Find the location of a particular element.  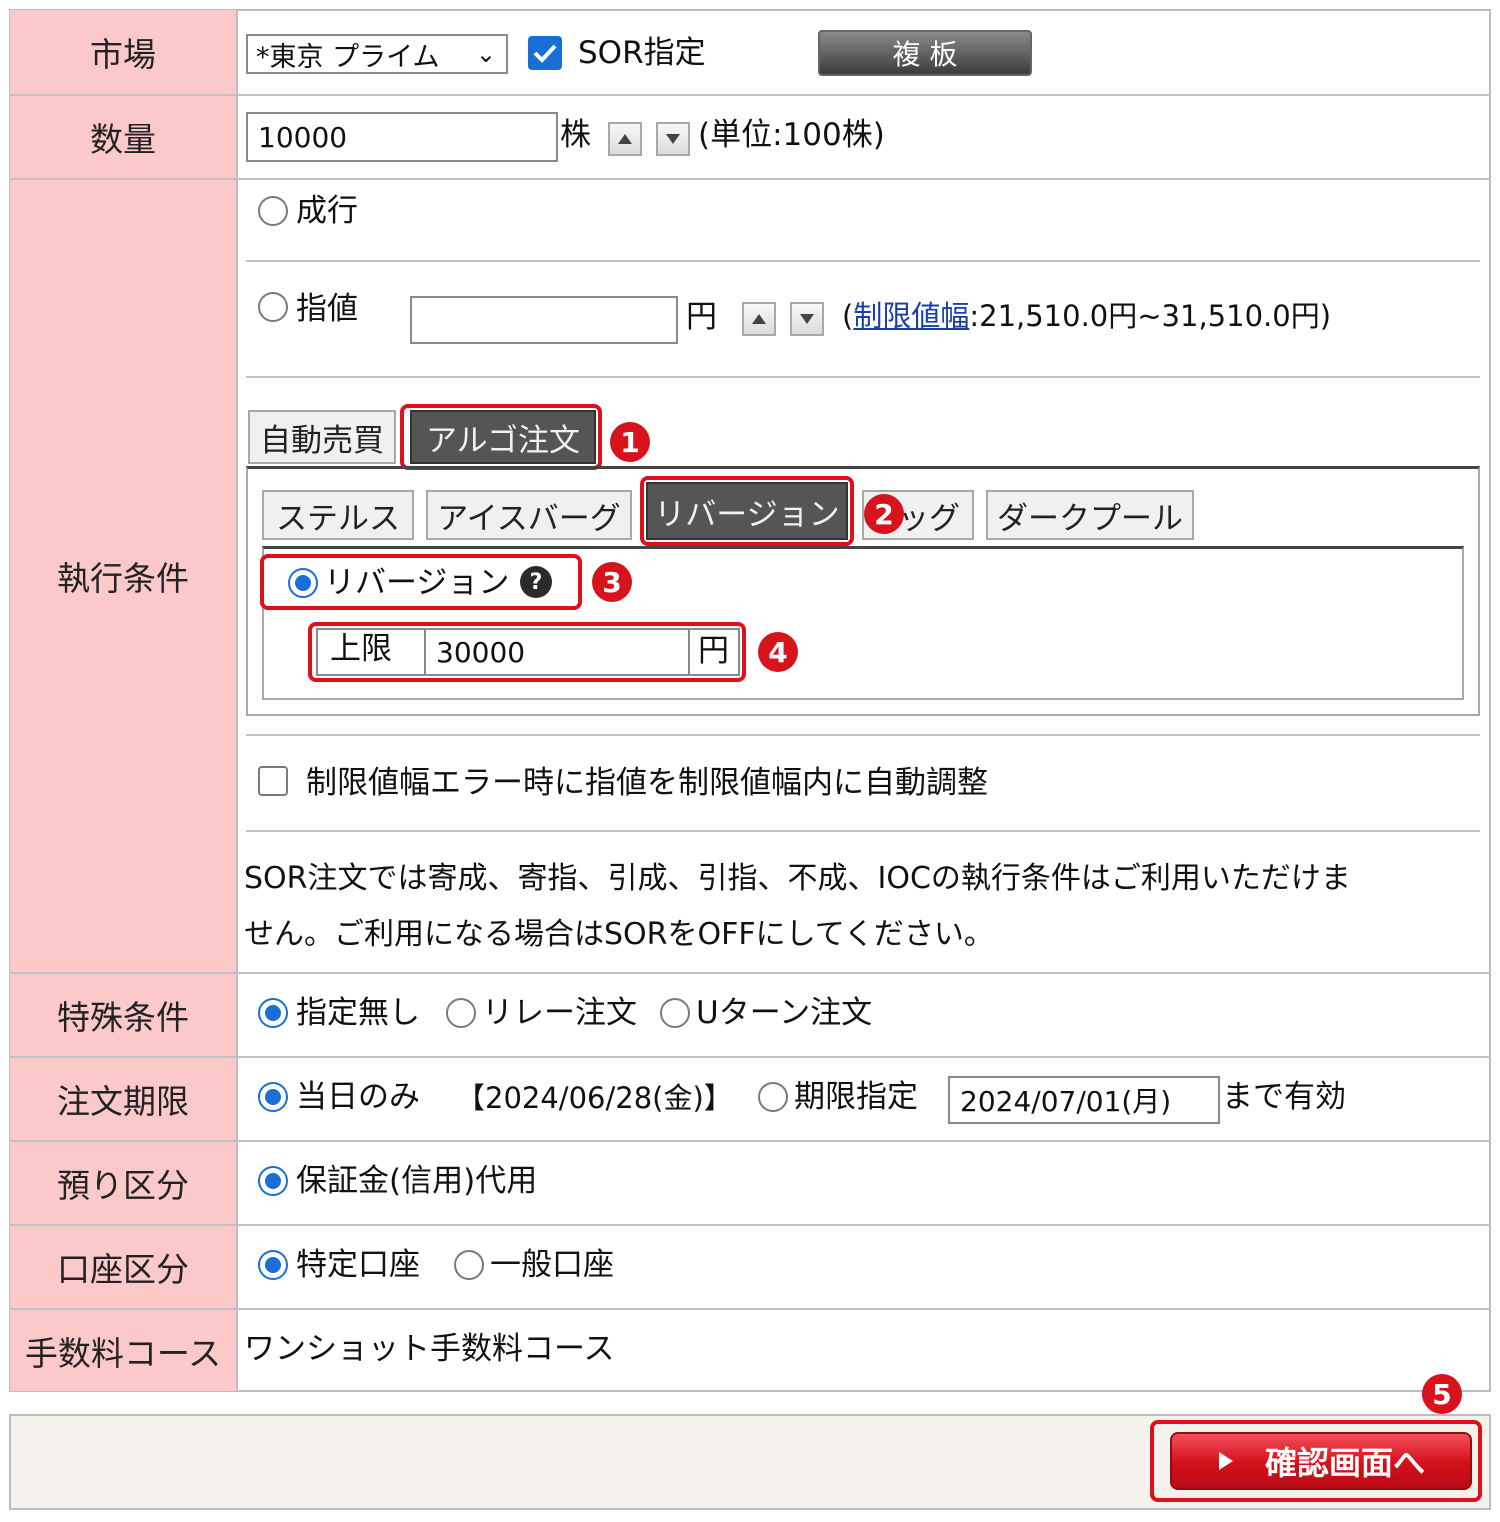

board-button-label: 複 板 is located at coordinates (925, 54).